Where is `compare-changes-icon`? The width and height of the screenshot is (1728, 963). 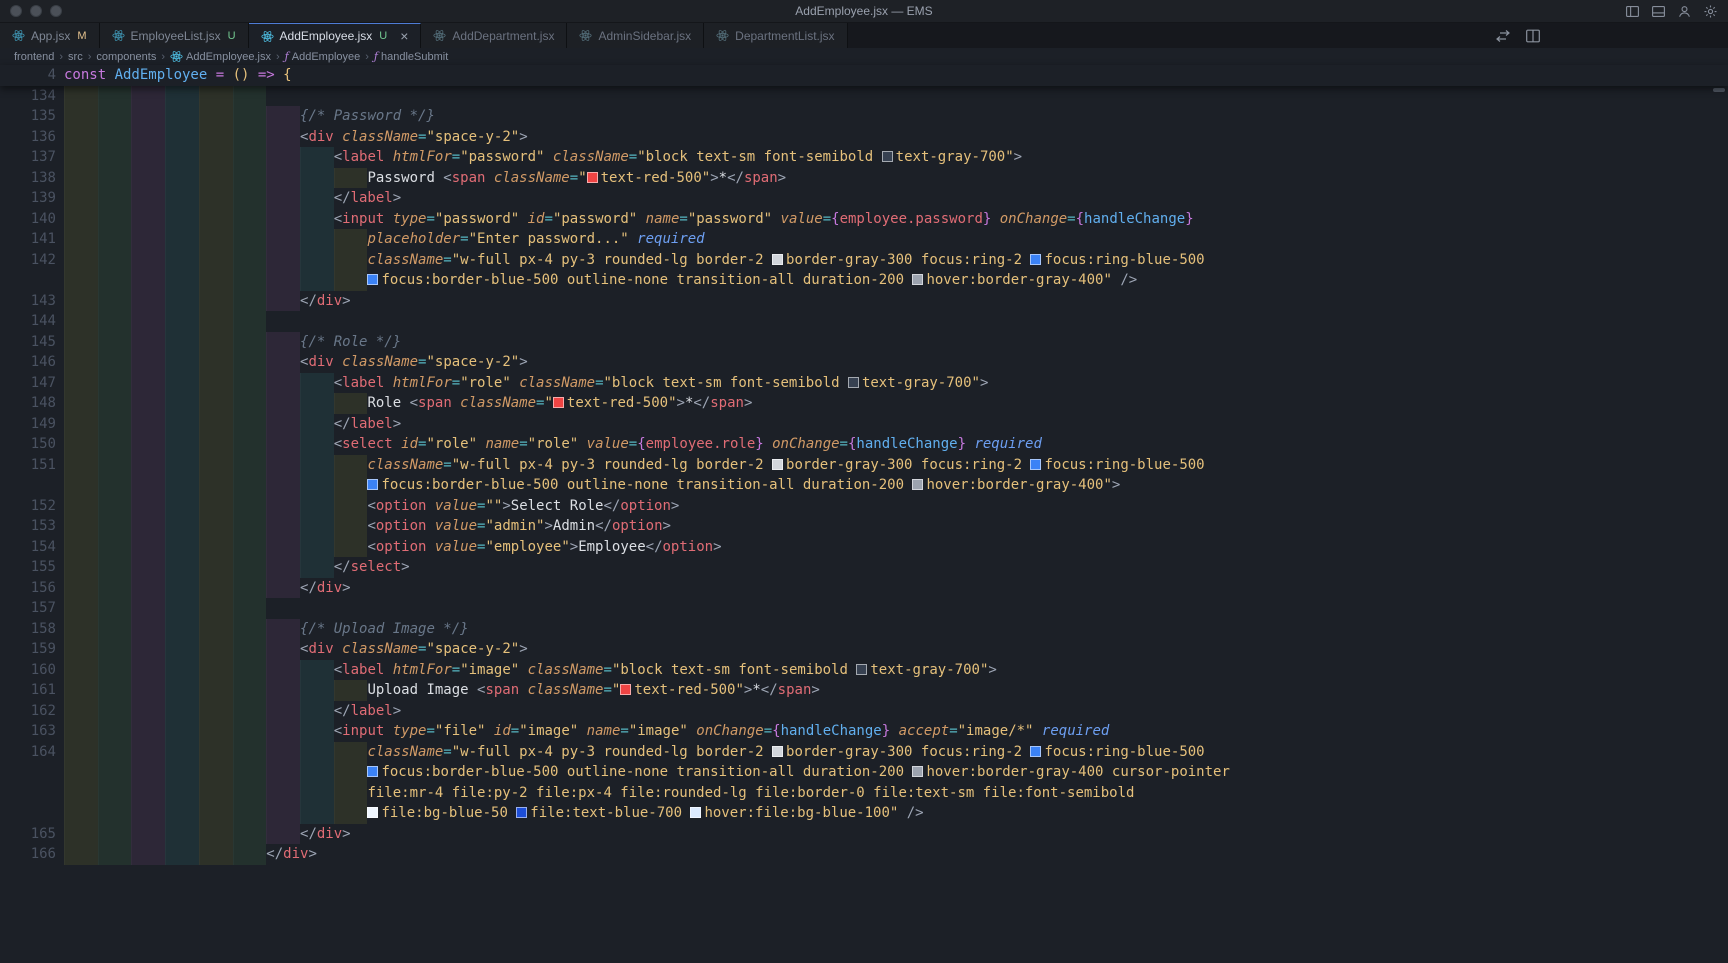 compare-changes-icon is located at coordinates (1503, 36).